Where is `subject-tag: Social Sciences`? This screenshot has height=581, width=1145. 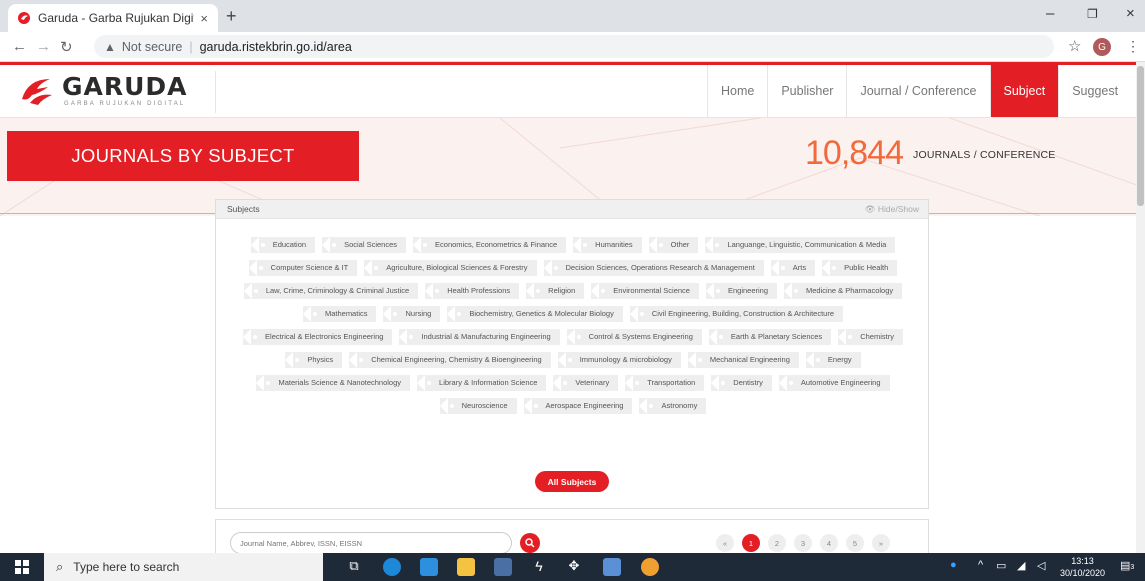 subject-tag: Social Sciences is located at coordinates (364, 245).